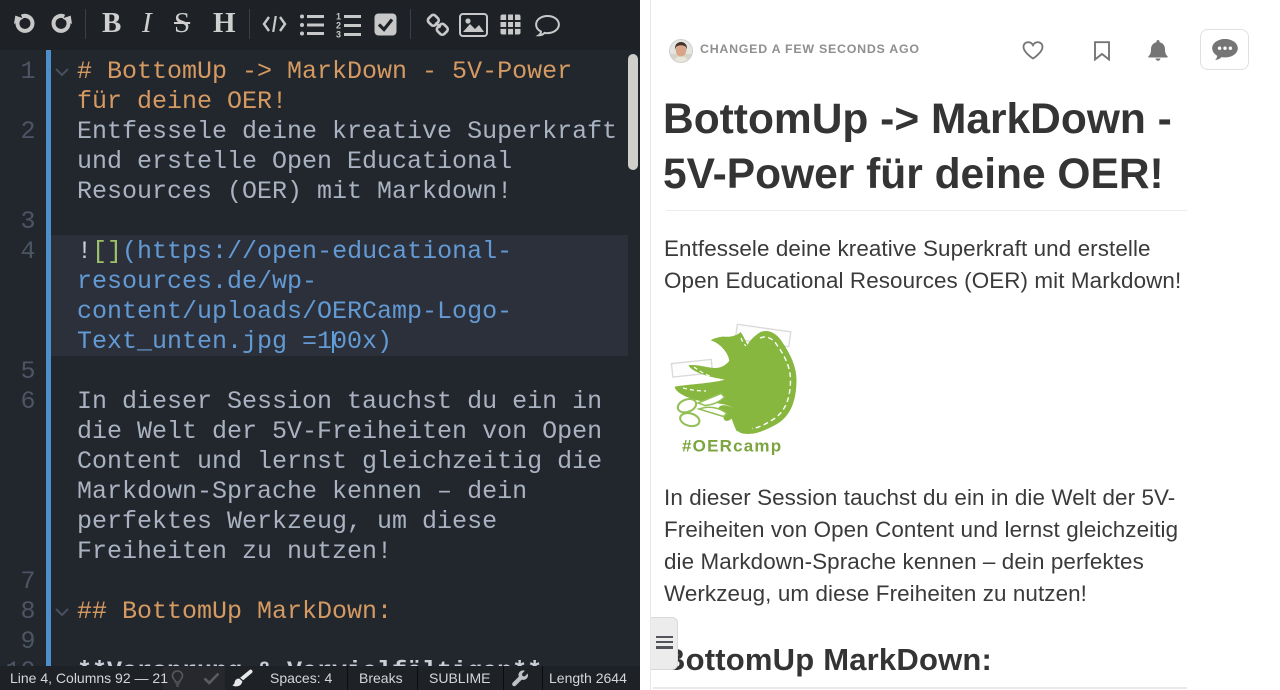 This screenshot has height=690, width=1280. I want to click on svg-text: 3, so click(338, 34).